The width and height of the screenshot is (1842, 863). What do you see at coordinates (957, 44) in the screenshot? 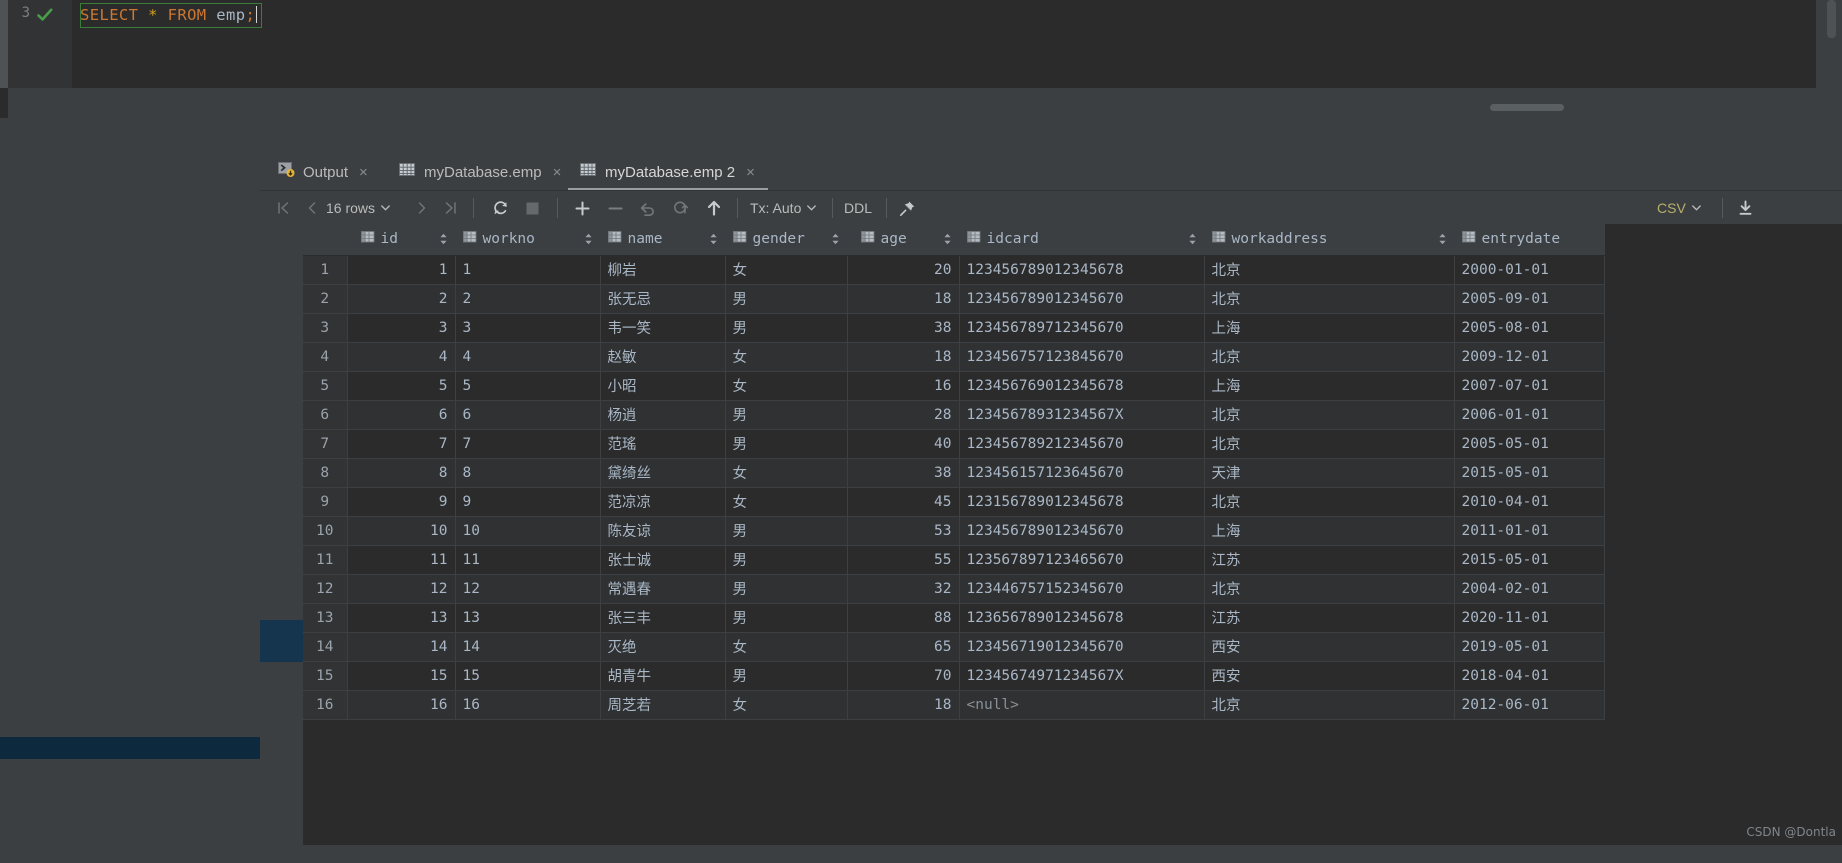
I see `code-text-area: SELECT * FROM emp;` at bounding box center [957, 44].